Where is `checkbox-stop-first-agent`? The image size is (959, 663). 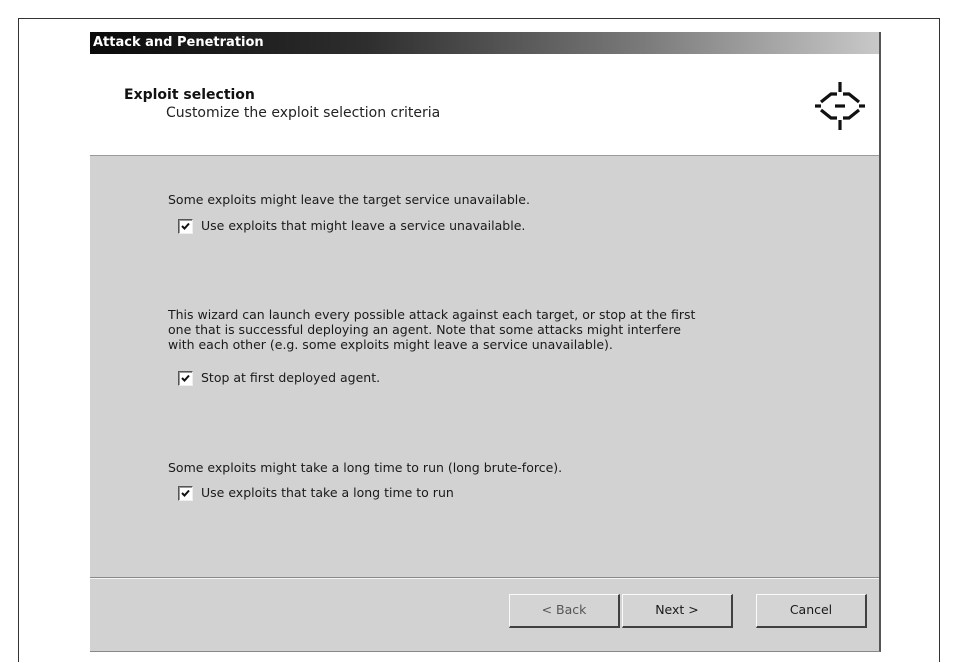 checkbox-stop-first-agent is located at coordinates (185, 378).